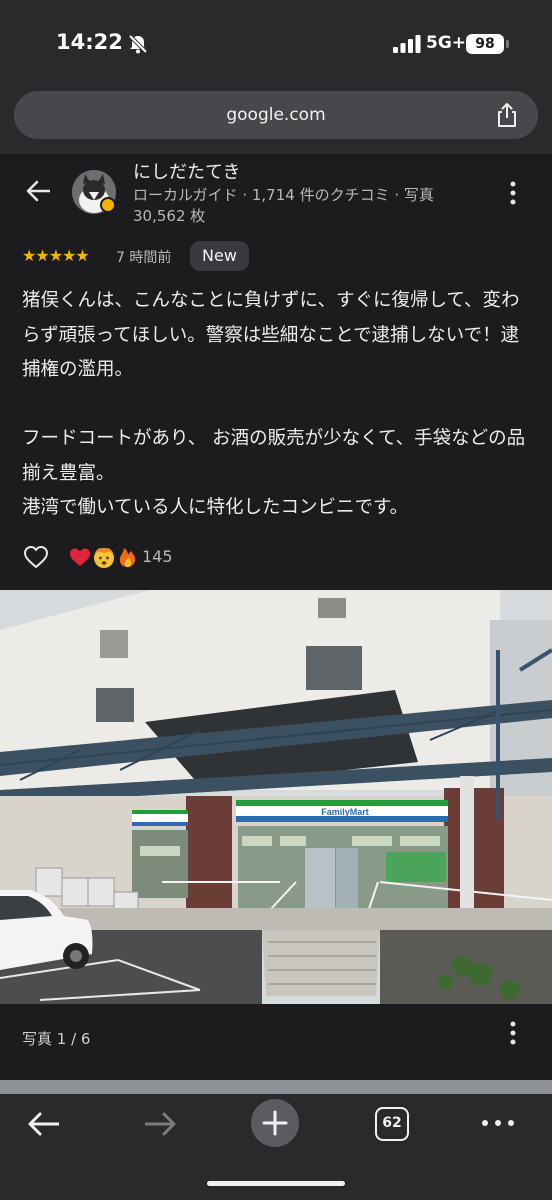 The width and height of the screenshot is (552, 1200). Describe the element at coordinates (507, 115) in the screenshot. I see `share-icon` at that location.